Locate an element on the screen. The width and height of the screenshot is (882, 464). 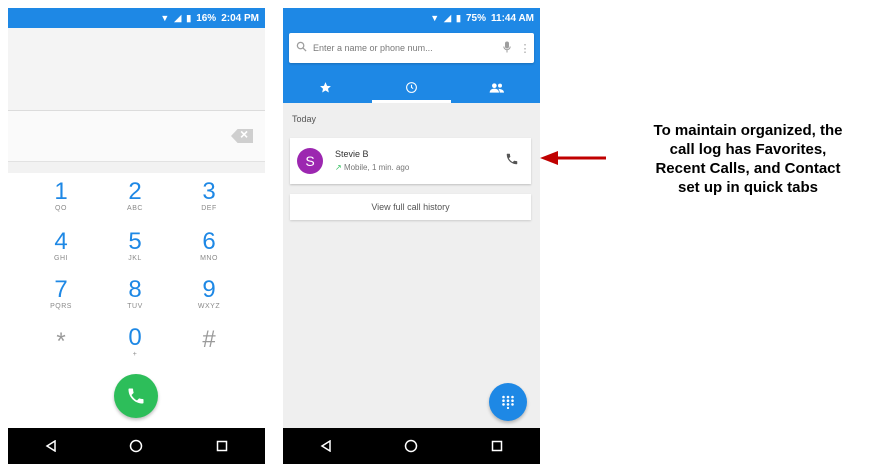
tab-favorites is located at coordinates (326, 87).